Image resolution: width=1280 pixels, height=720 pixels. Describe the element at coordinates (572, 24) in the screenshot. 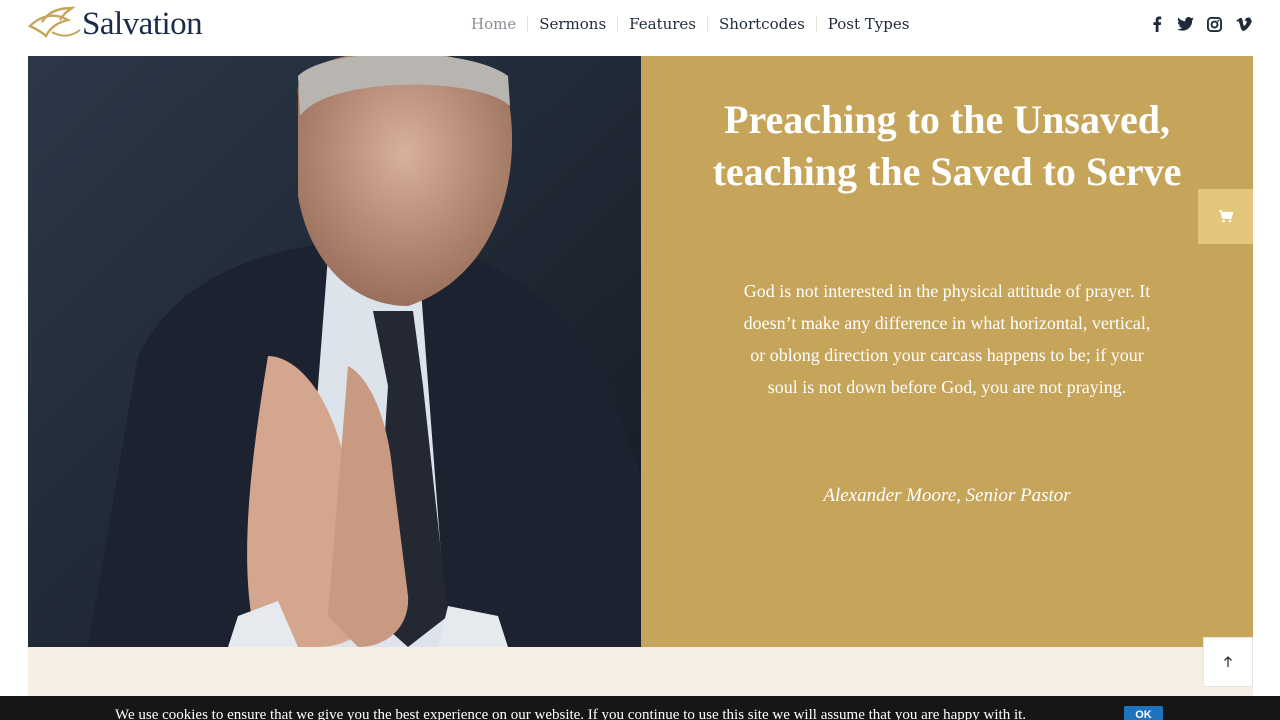

I see `nav-item-sermons: Sermons` at that location.